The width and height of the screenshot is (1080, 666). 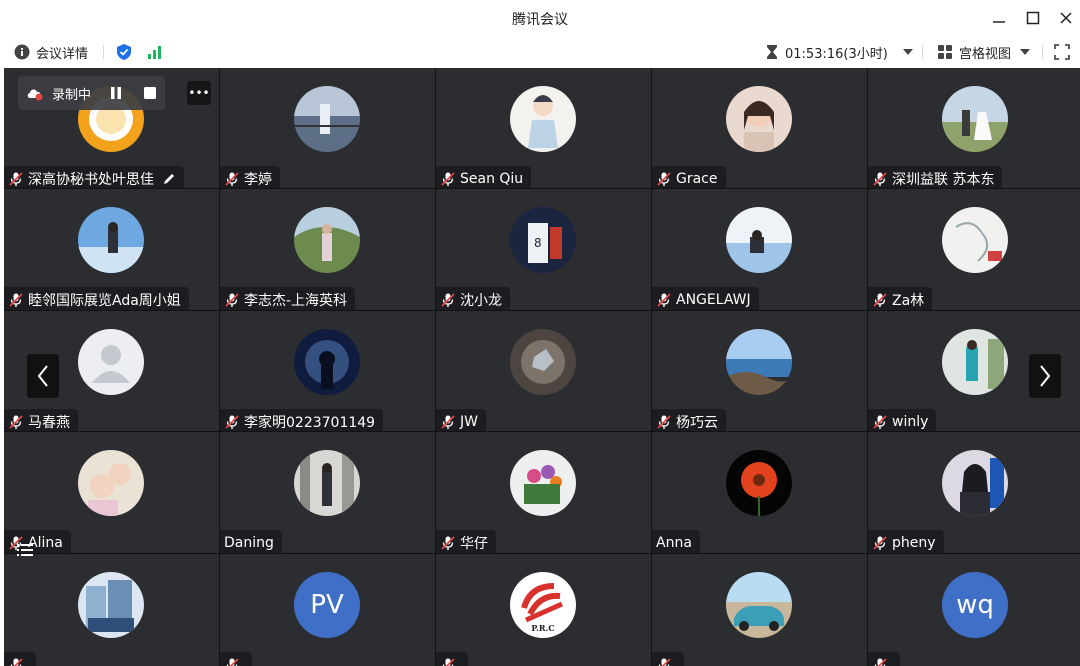 I want to click on participant-name: 马春燕, so click(x=49, y=422).